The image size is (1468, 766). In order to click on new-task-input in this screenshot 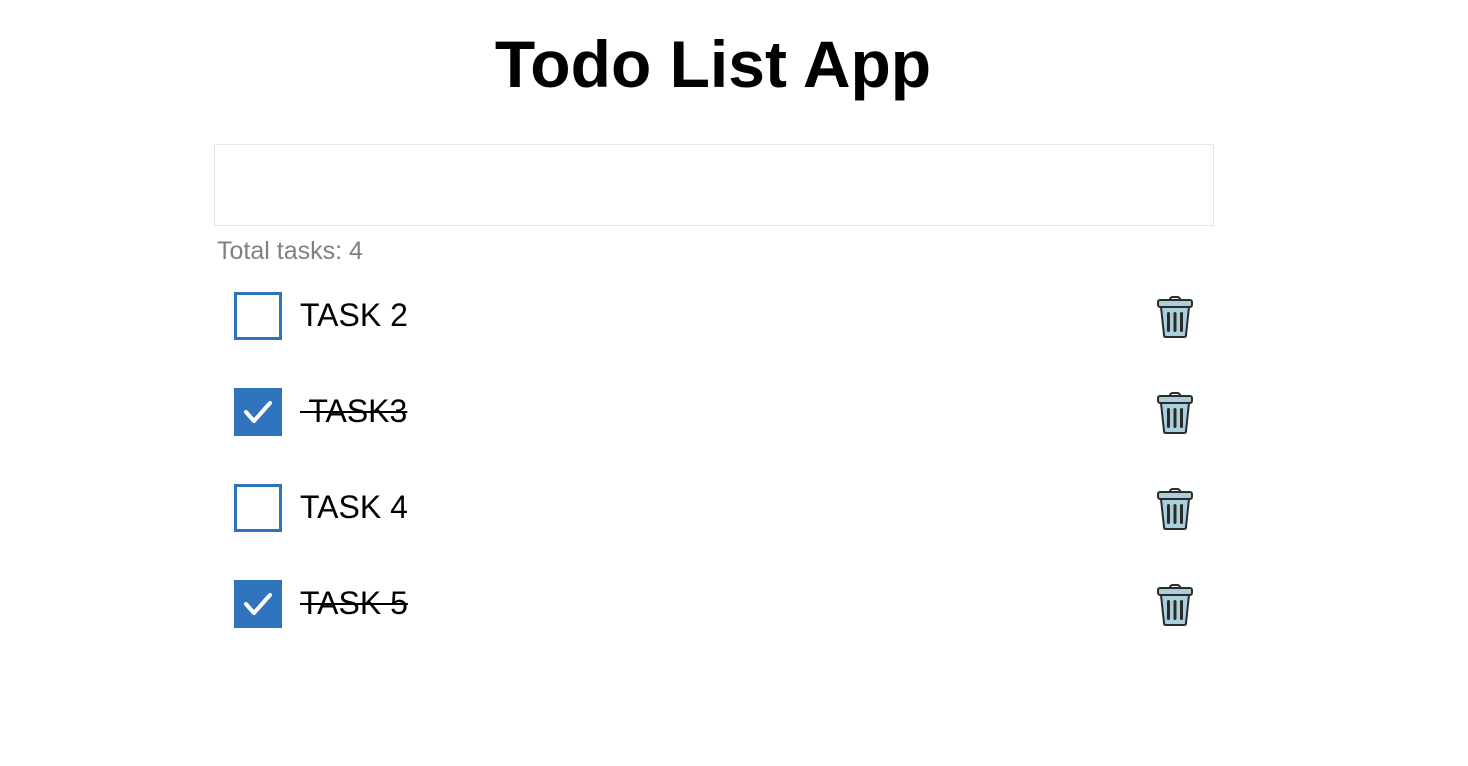, I will do `click(714, 185)`.